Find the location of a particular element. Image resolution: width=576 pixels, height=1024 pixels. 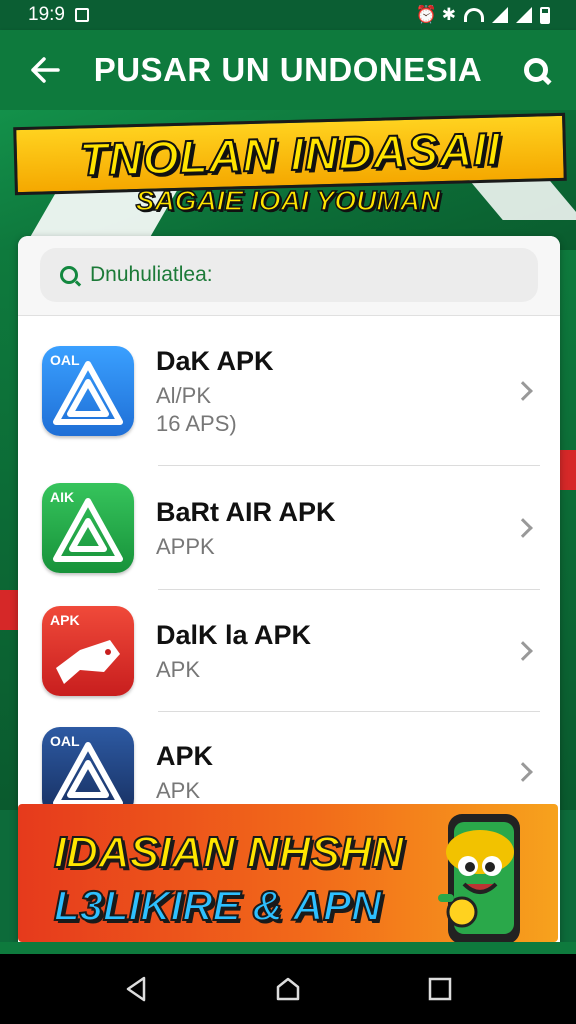

hero-banner: TNOLAN INDASAII is located at coordinates (290, 154).